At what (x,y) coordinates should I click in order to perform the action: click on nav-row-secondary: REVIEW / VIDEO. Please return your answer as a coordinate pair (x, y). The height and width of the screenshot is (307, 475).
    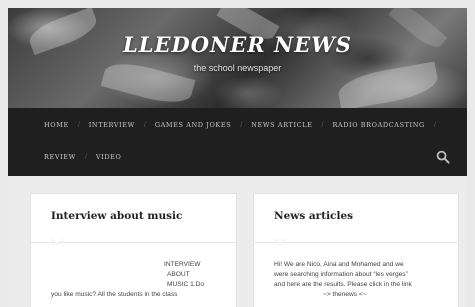
    Looking at the image, I should click on (82, 157).